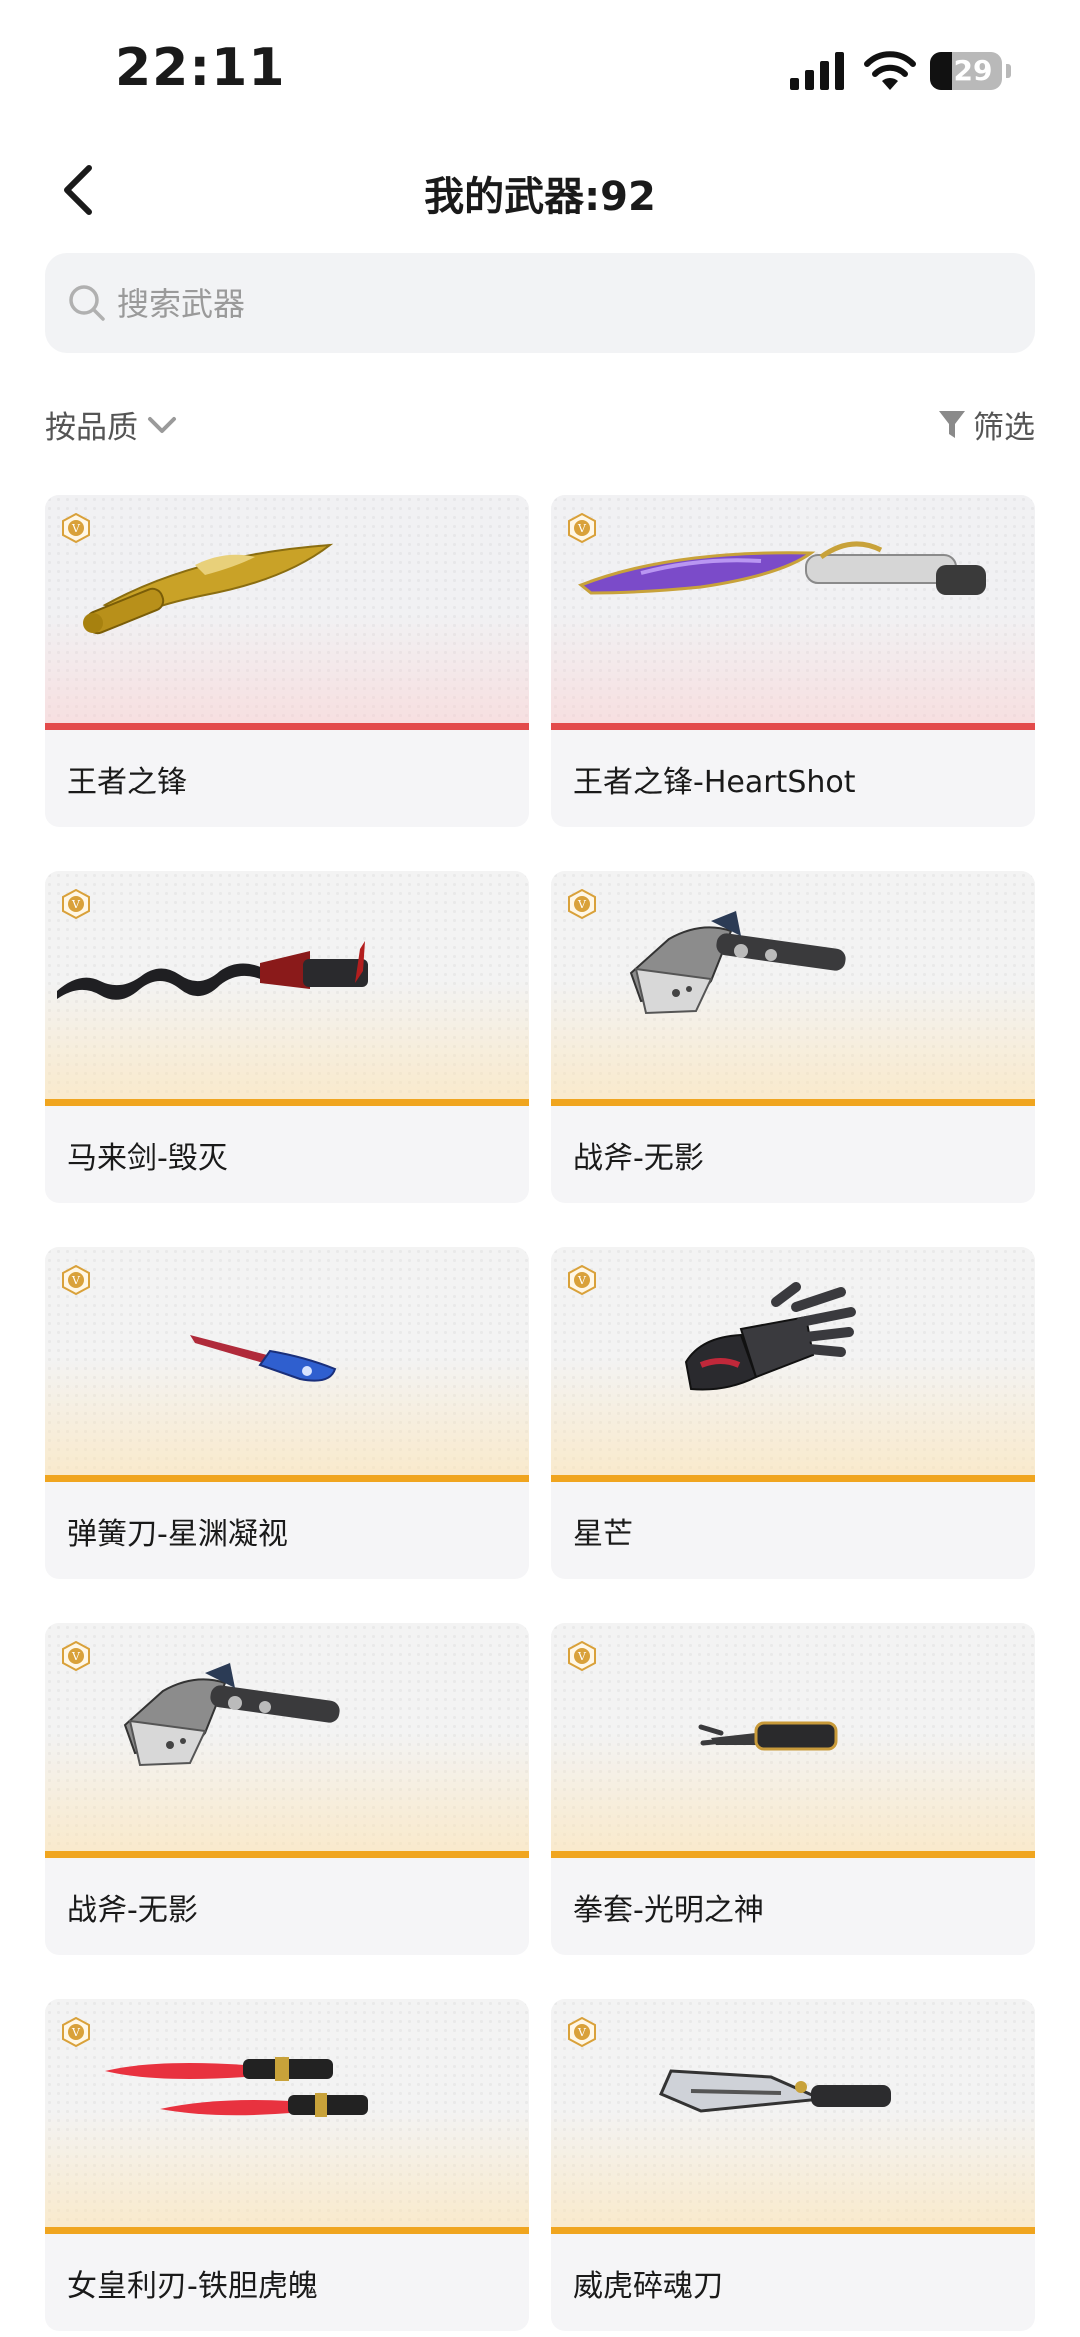 The width and height of the screenshot is (1080, 2337). What do you see at coordinates (192, 2286) in the screenshot?
I see `weapon-name: 女皇利刃-铁胆虎魄` at bounding box center [192, 2286].